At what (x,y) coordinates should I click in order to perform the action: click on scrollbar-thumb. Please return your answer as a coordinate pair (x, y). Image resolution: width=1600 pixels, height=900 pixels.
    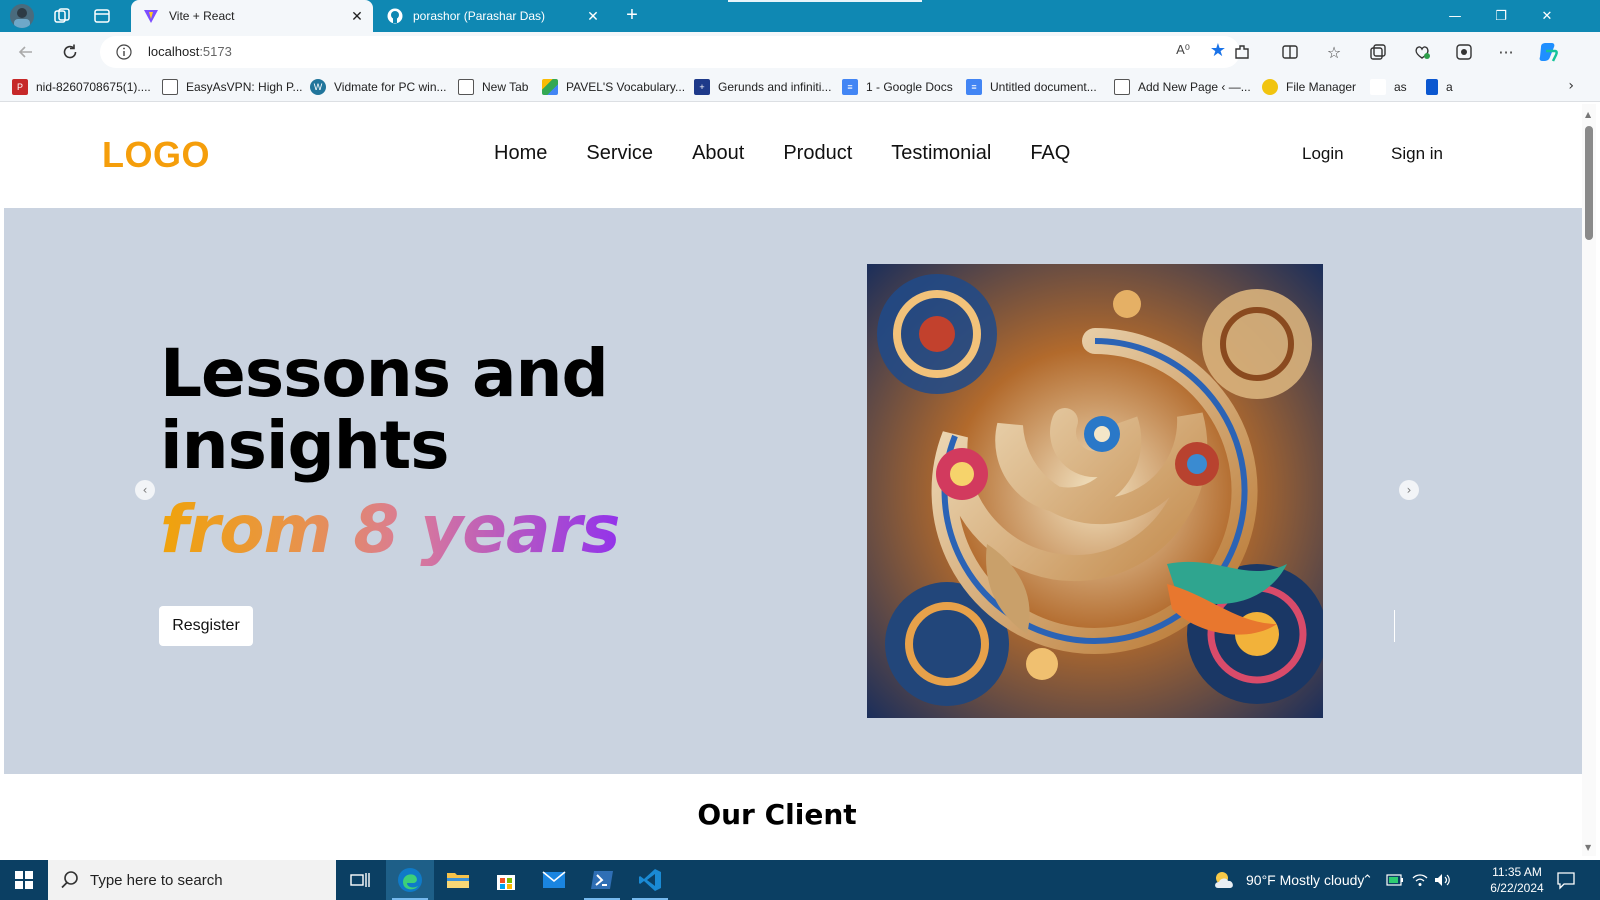
    Looking at the image, I should click on (1589, 183).